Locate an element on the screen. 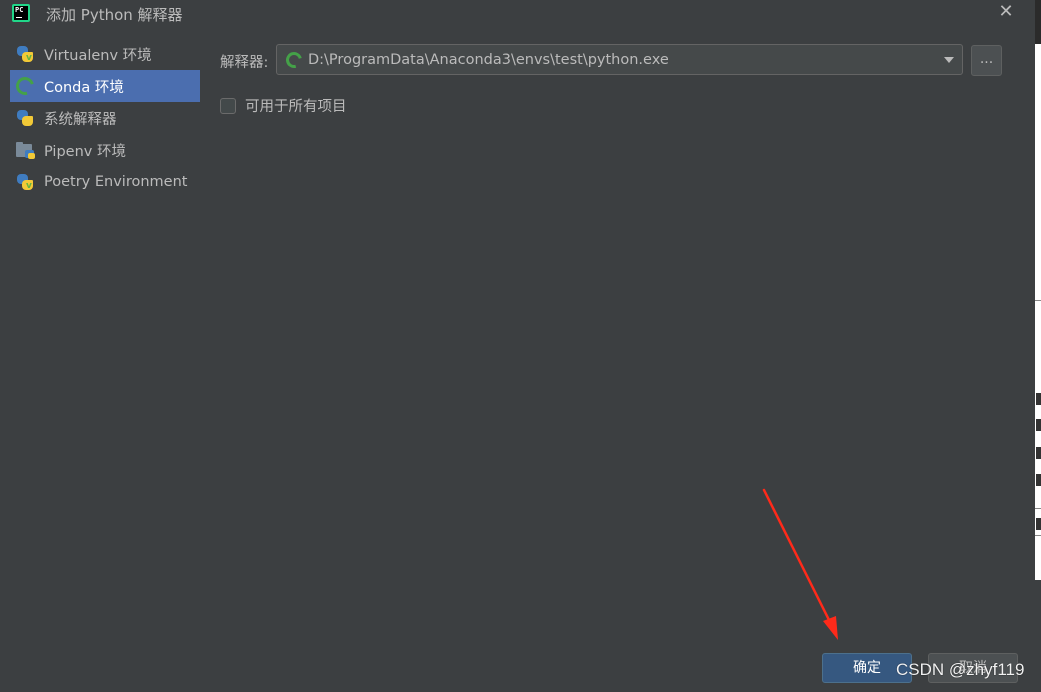  annotation-arrow is located at coordinates (800, 564).